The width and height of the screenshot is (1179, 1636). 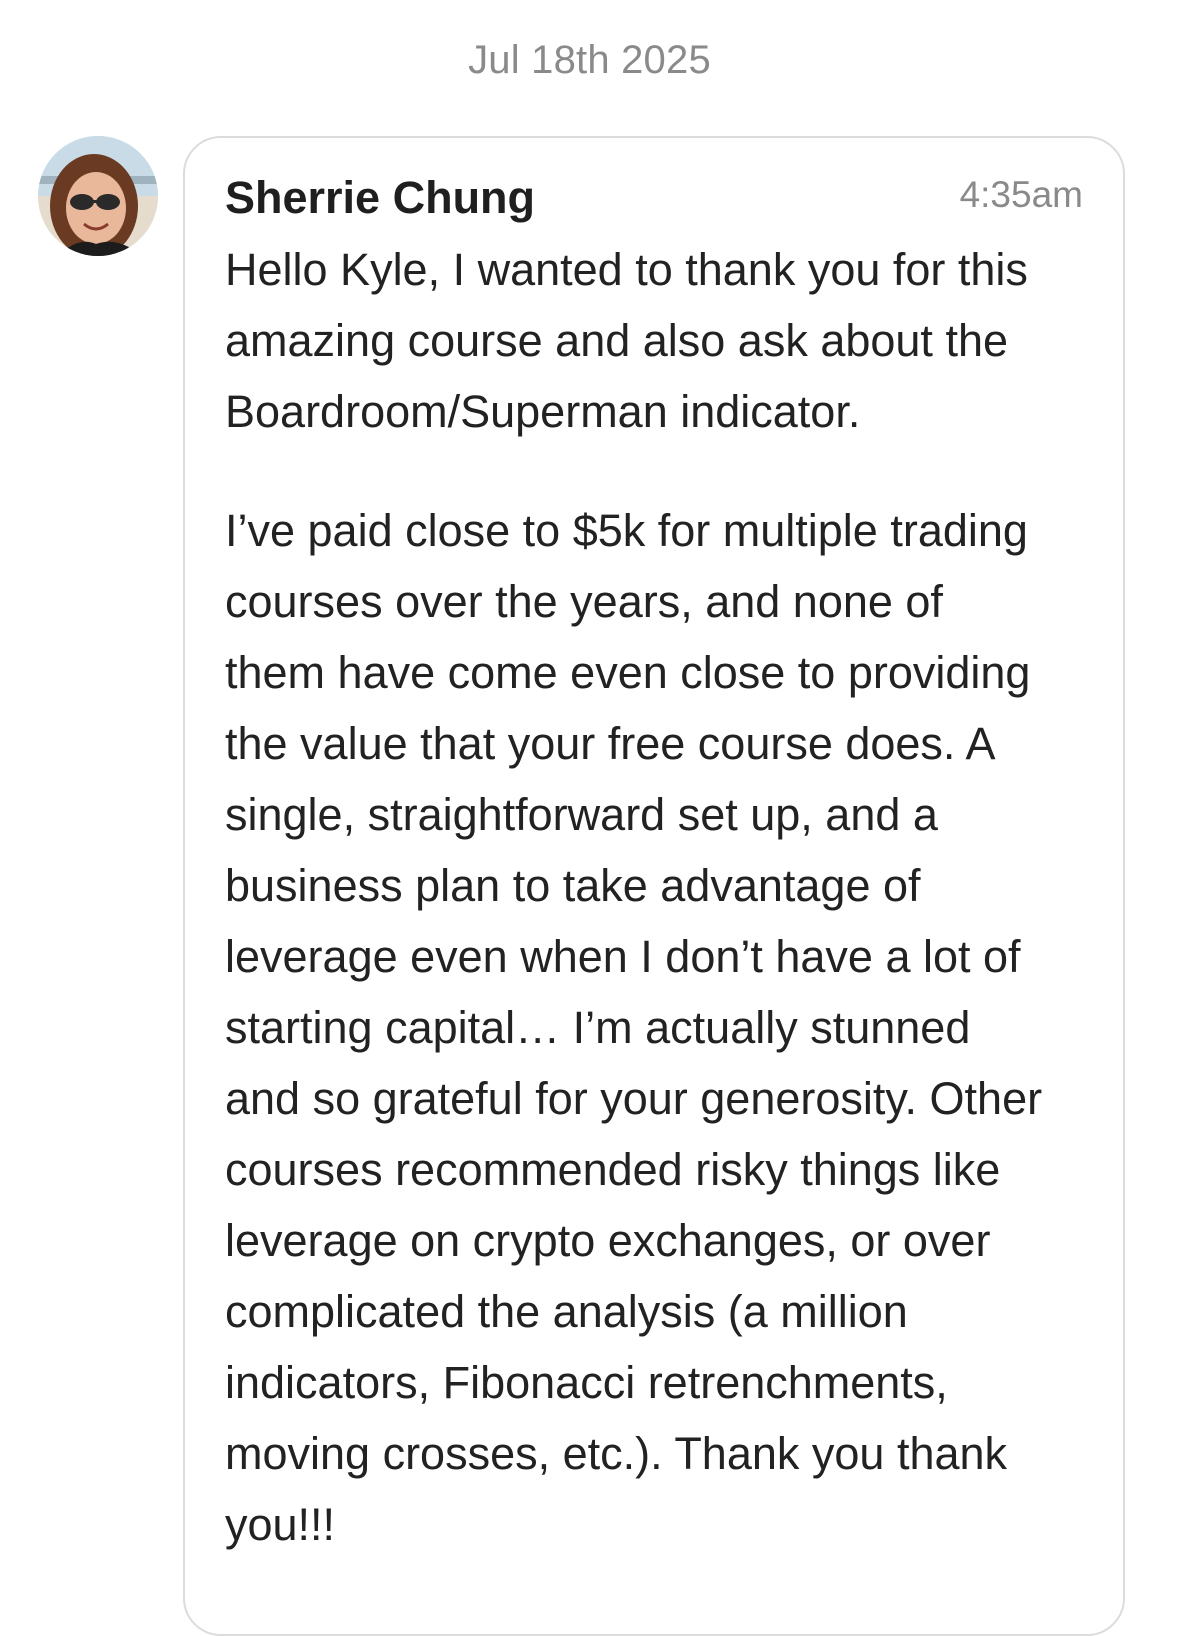 I want to click on date-separator: Jul 18th 2025, so click(x=589, y=60).